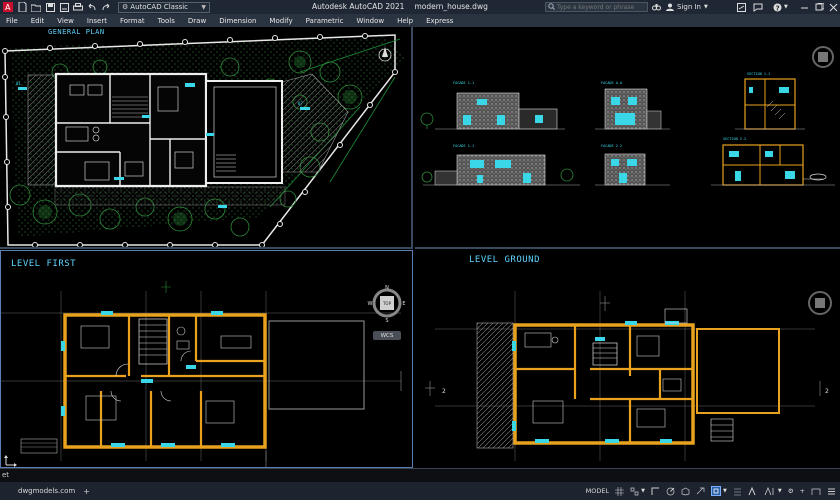  I want to click on menu-tools: Tools, so click(166, 21).